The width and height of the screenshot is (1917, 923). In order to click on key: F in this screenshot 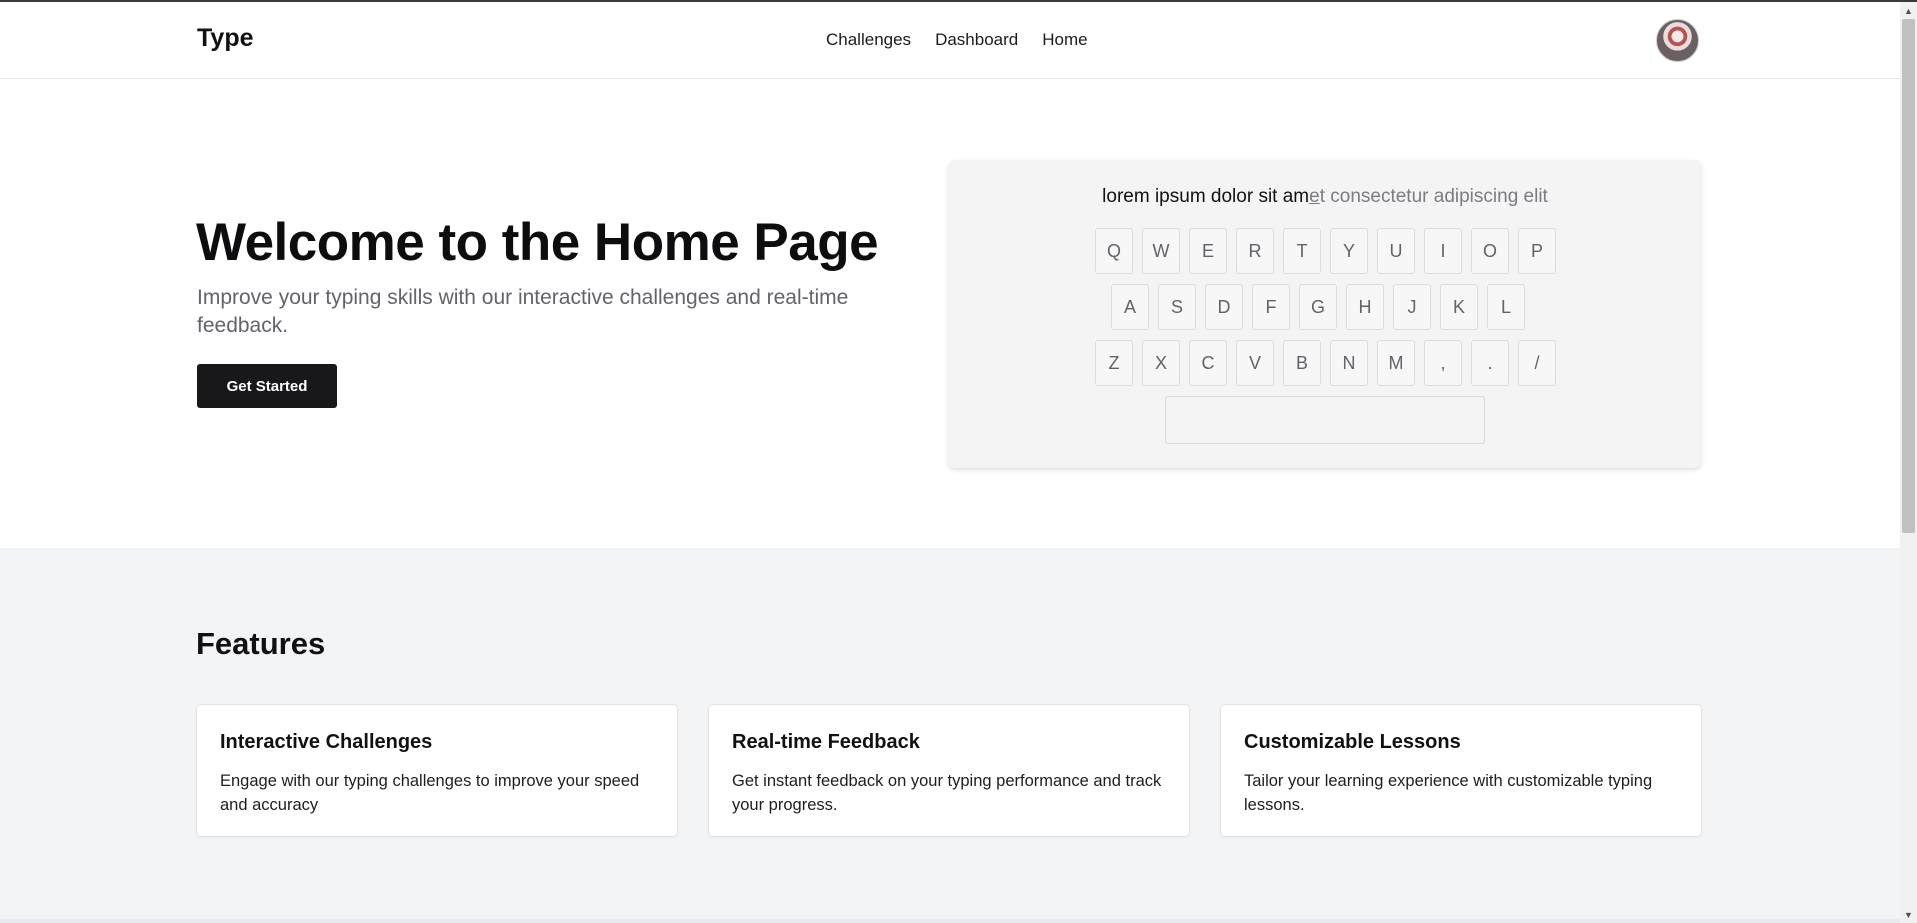, I will do `click(1271, 307)`.